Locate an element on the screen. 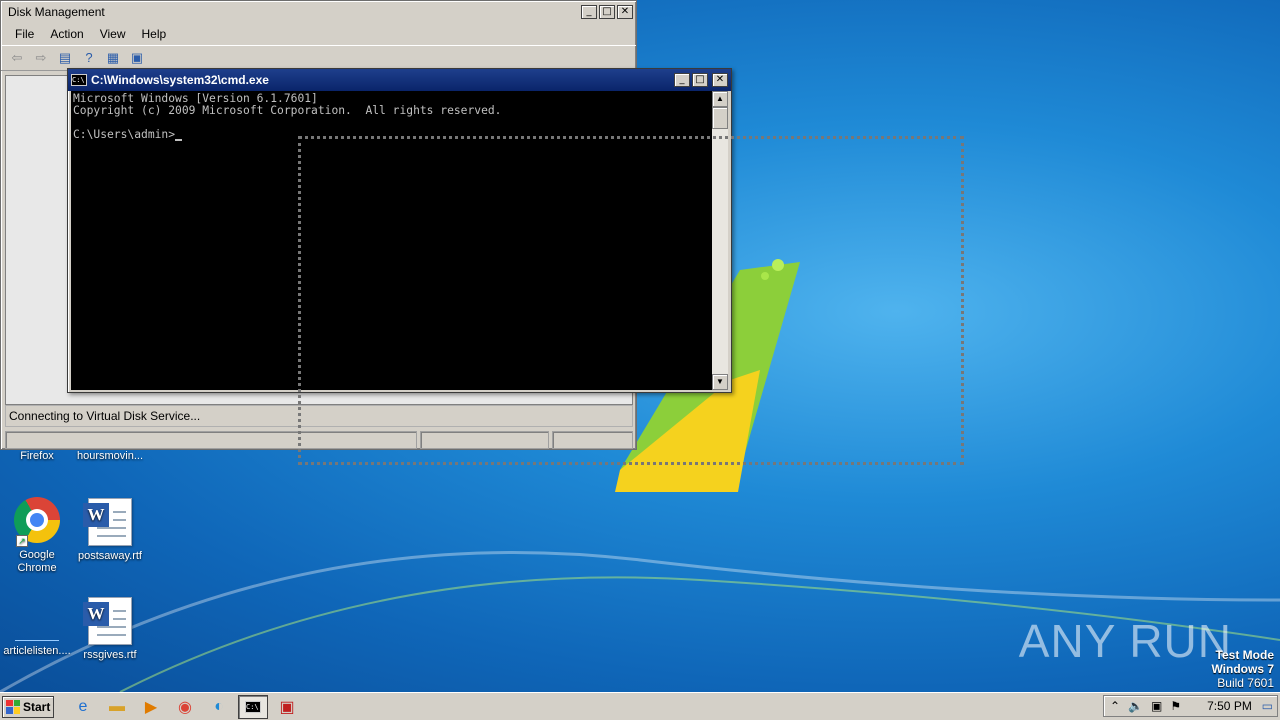 Image resolution: width=1280 pixels, height=720 pixels. scroll-thumb is located at coordinates (720, 118).